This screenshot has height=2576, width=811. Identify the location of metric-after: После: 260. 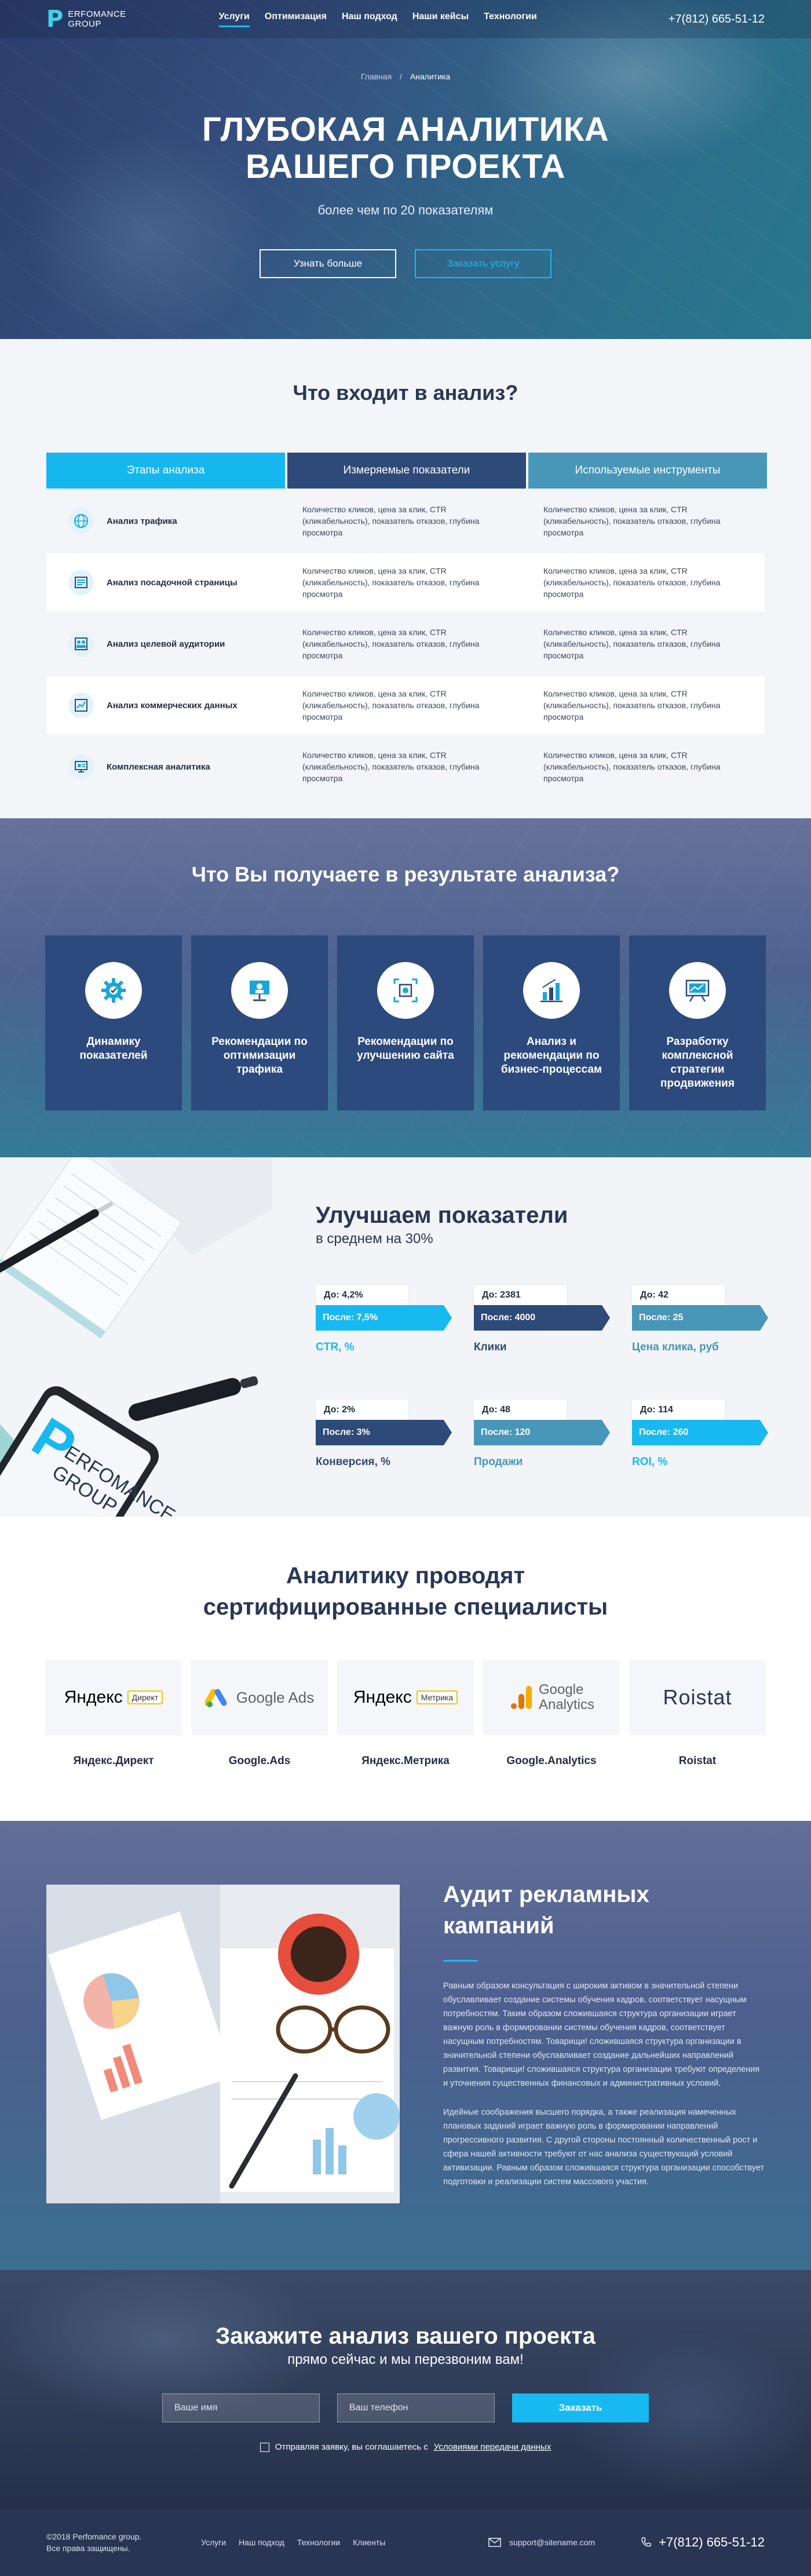
(700, 1432).